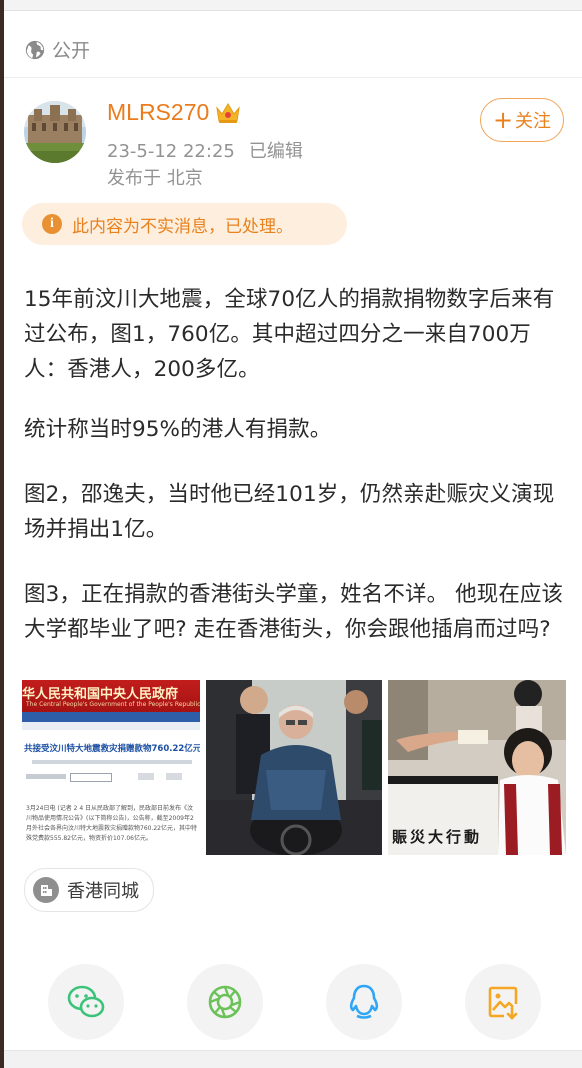 This screenshot has height=1068, width=582. I want to click on crown-icon, so click(228, 112).